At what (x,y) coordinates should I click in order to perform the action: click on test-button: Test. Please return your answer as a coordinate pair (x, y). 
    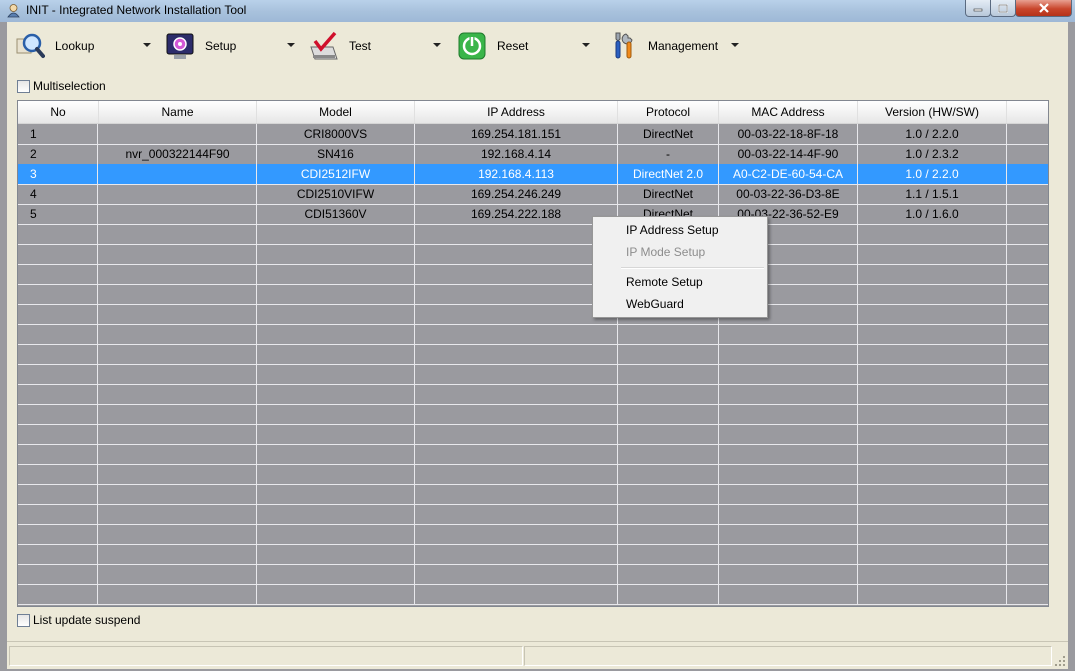
    Looking at the image, I should click on (340, 46).